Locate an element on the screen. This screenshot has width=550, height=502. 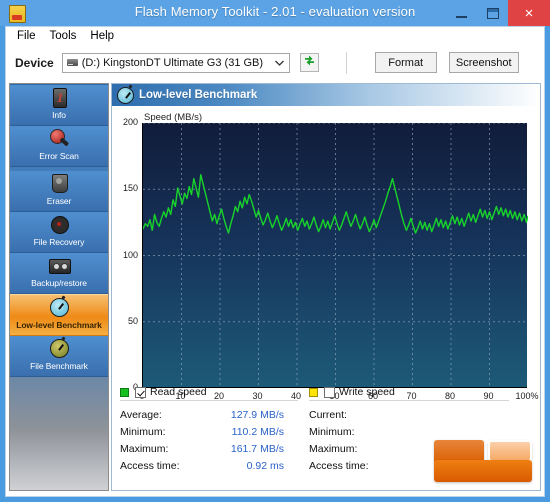
close-button: × is located at coordinates (529, 13).